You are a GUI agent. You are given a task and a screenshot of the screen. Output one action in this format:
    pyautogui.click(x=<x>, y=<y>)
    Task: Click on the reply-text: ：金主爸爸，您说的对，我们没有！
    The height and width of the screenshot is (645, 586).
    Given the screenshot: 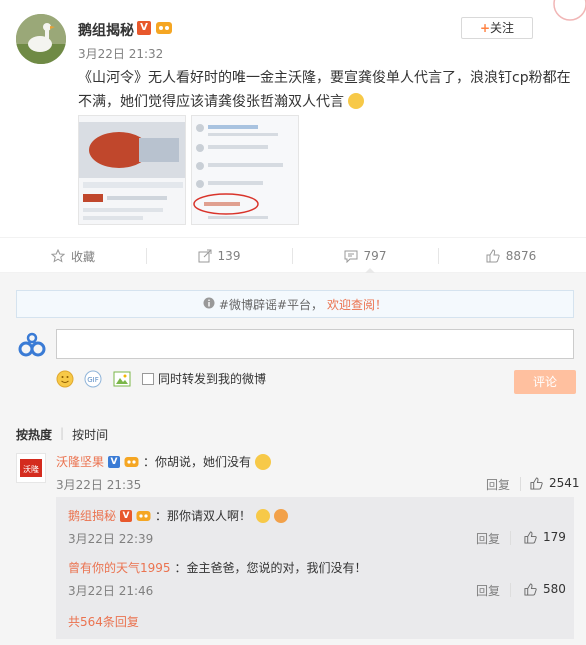 What is the action you would take?
    pyautogui.click(x=270, y=568)
    